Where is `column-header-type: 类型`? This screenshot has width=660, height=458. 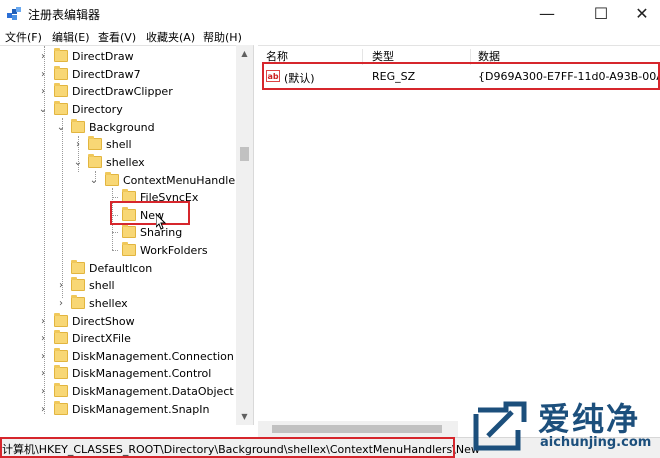
column-header-type: 类型 is located at coordinates (383, 57).